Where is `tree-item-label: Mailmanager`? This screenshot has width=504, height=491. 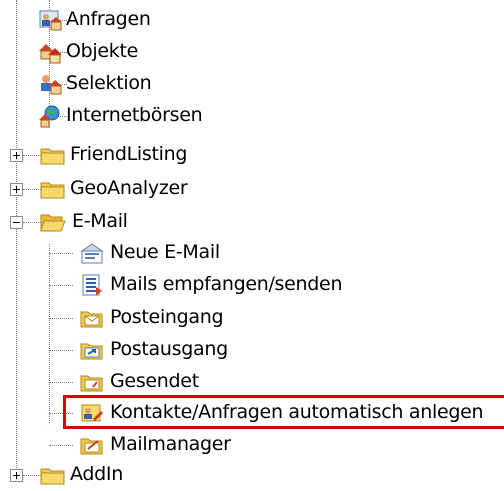 tree-item-label: Mailmanager is located at coordinates (170, 444).